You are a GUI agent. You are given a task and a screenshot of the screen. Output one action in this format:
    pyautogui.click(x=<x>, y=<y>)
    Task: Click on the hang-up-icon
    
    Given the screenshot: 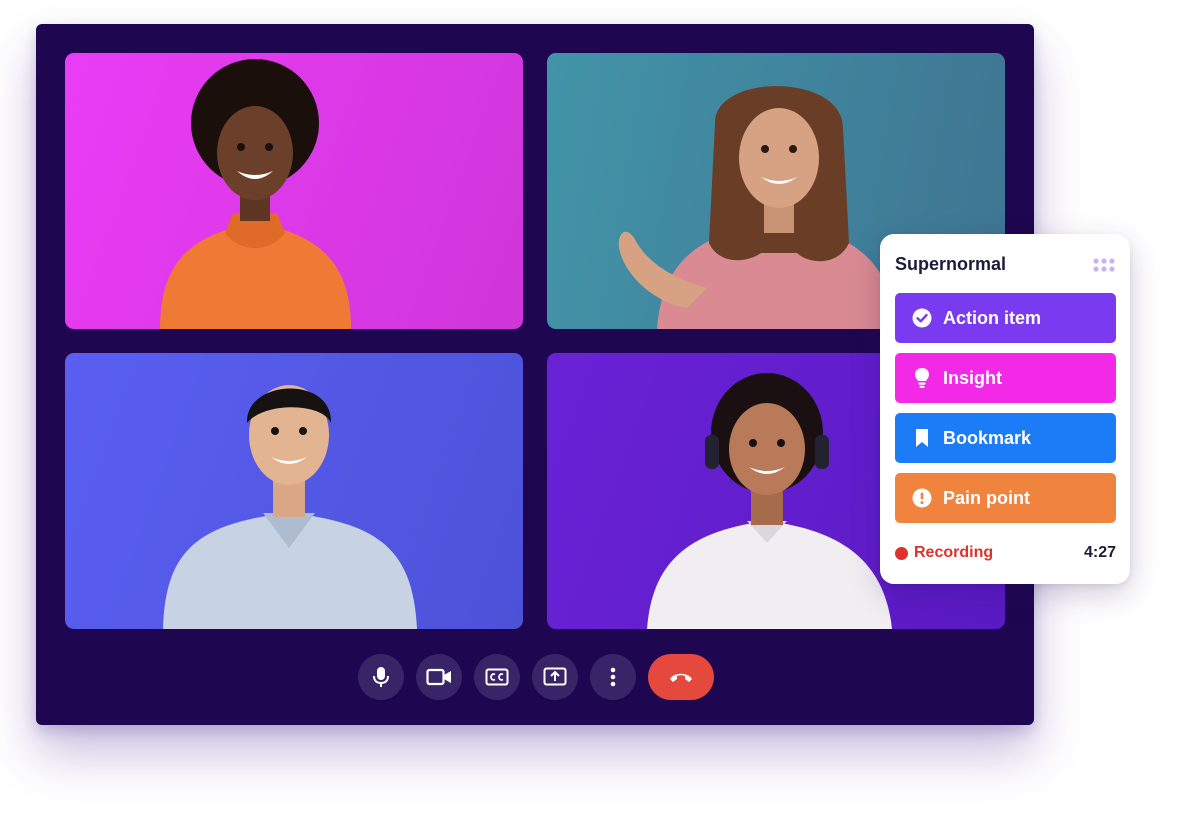 What is the action you would take?
    pyautogui.click(x=681, y=677)
    